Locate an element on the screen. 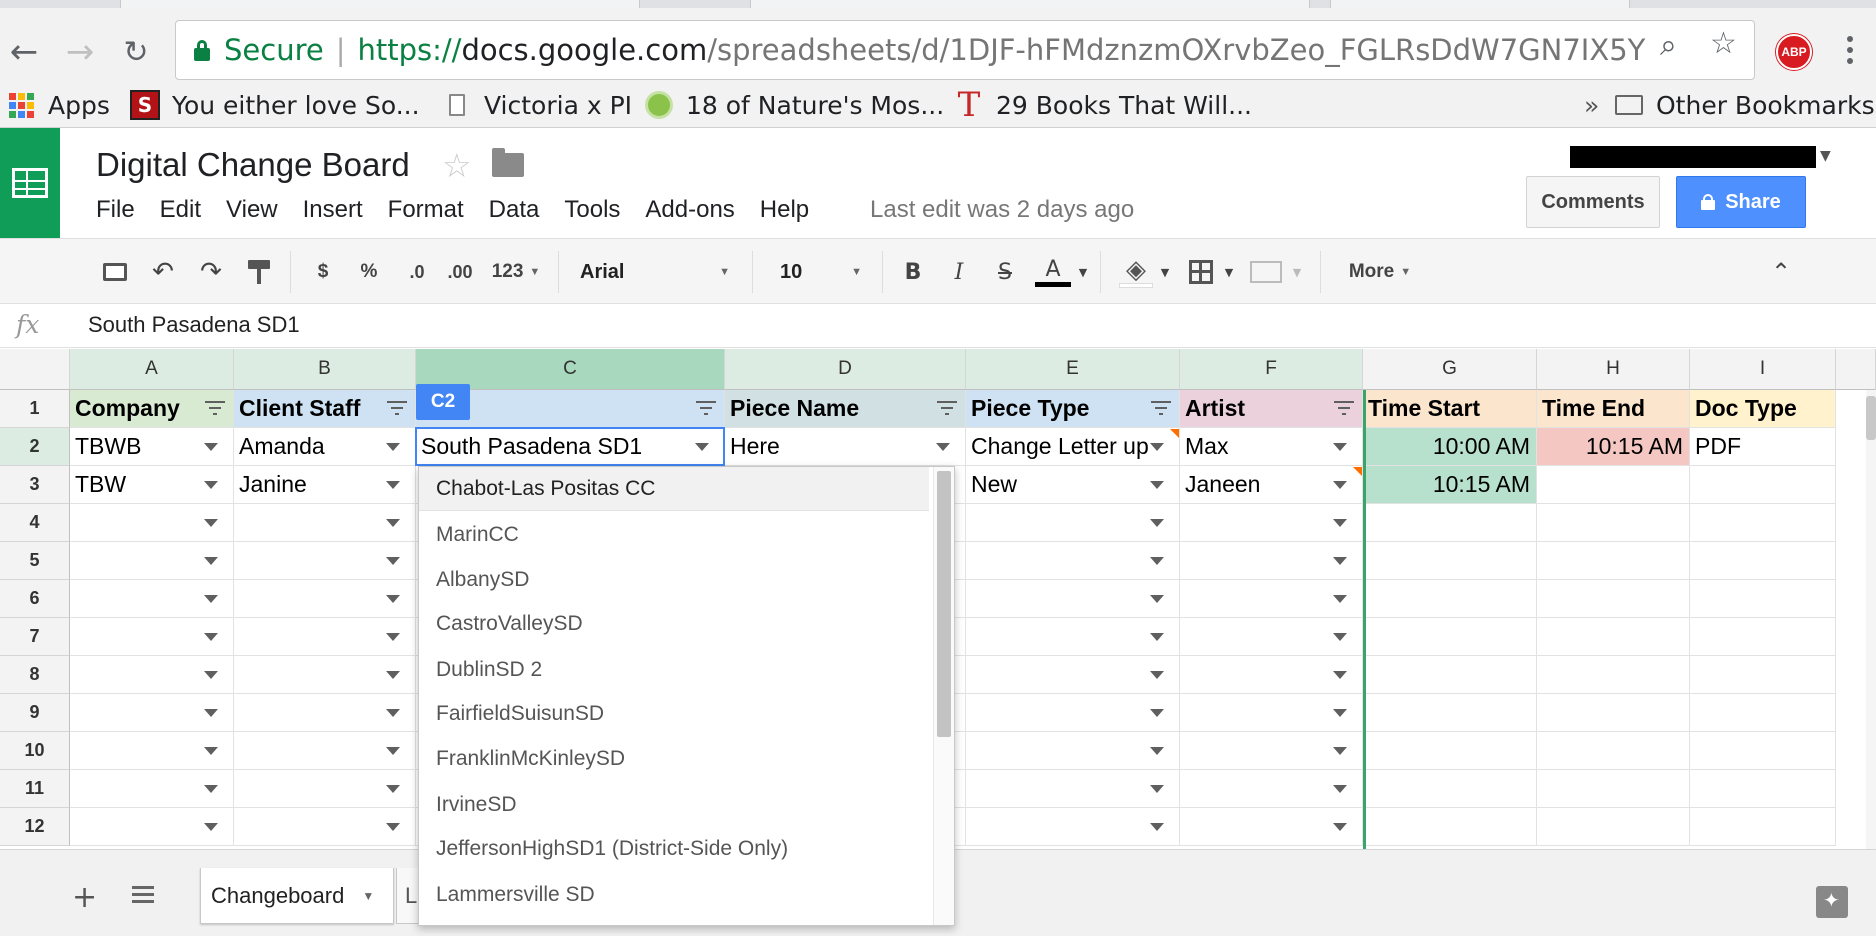 This screenshot has width=1876, height=936. formula-input: South Pasadena SD1 is located at coordinates (194, 325).